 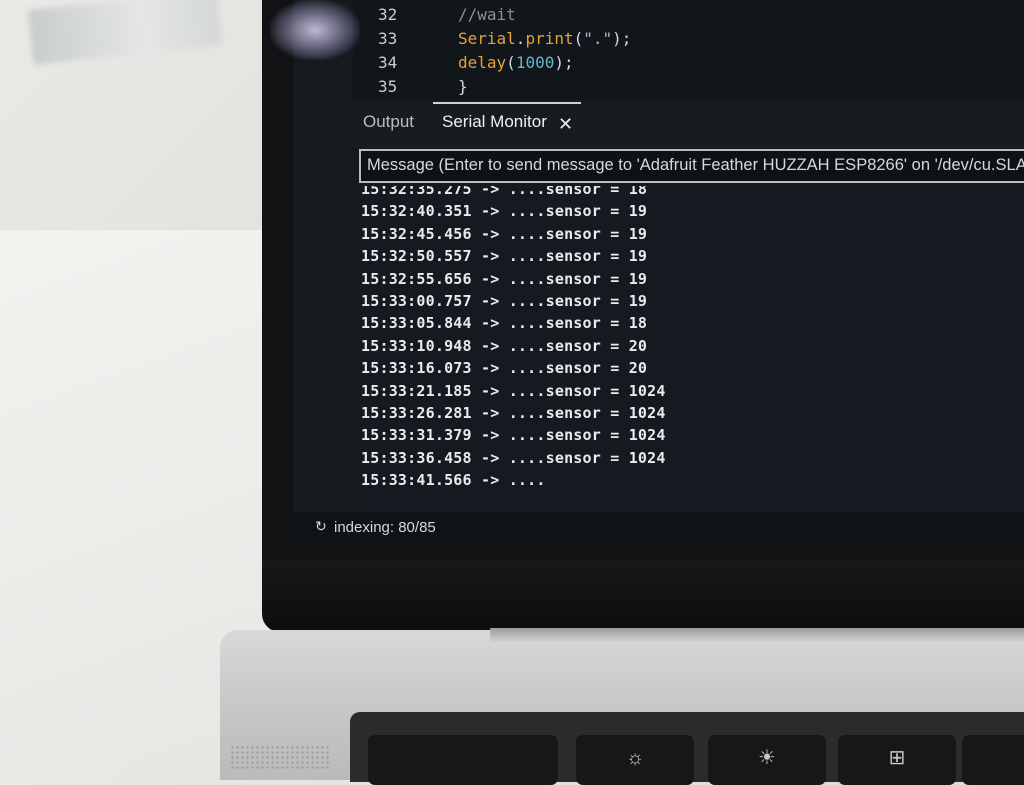 I want to click on serial-line: 15:32:35.275 -> ....sensor = 18, so click(x=504, y=192).